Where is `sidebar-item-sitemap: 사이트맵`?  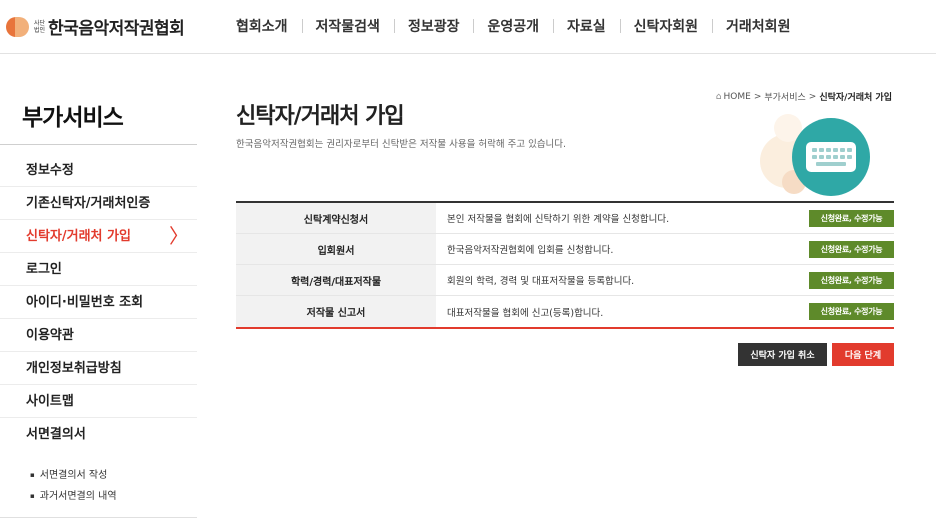 sidebar-item-sitemap: 사이트맵 is located at coordinates (98, 401).